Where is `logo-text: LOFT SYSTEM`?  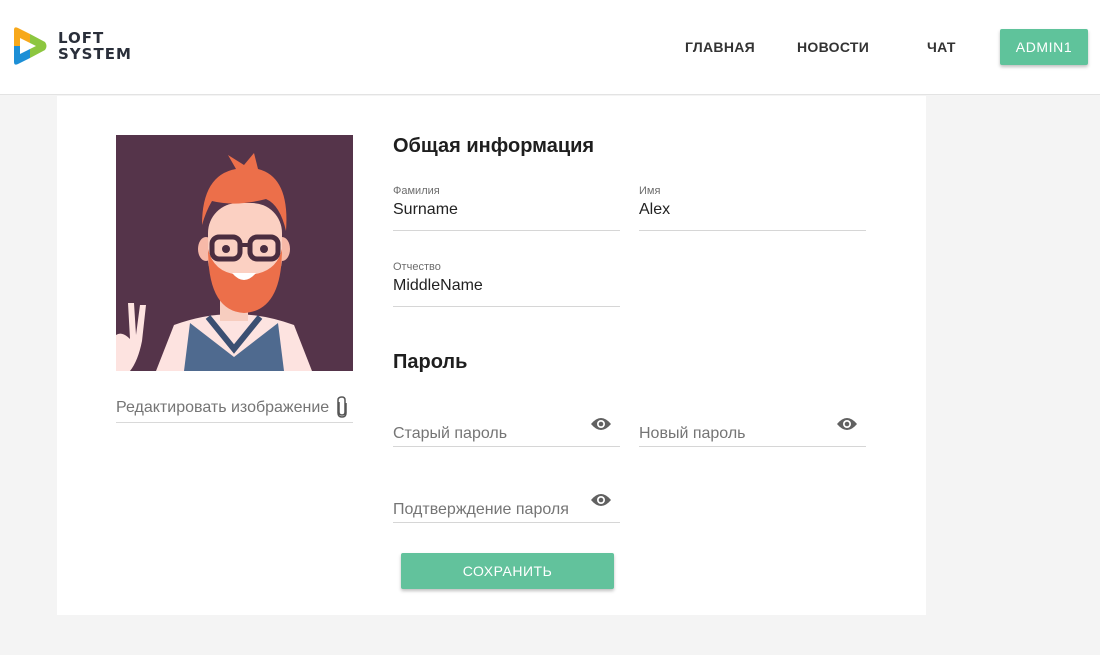
logo-text: LOFT SYSTEM is located at coordinates (95, 46).